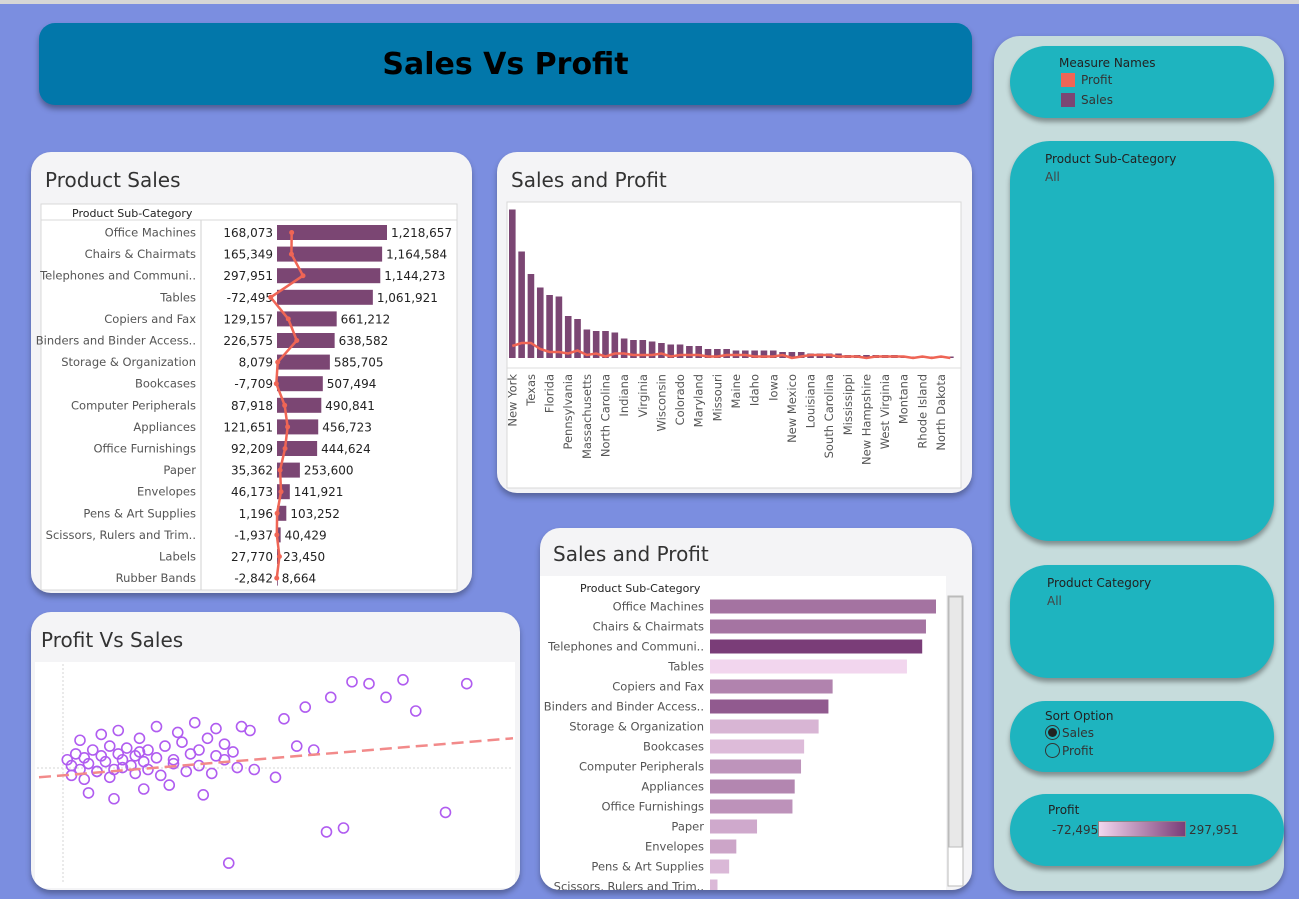 This screenshot has height=899, width=1299. What do you see at coordinates (1142, 341) in the screenshot?
I see `subcategory-filter: Product Sub-Category All` at bounding box center [1142, 341].